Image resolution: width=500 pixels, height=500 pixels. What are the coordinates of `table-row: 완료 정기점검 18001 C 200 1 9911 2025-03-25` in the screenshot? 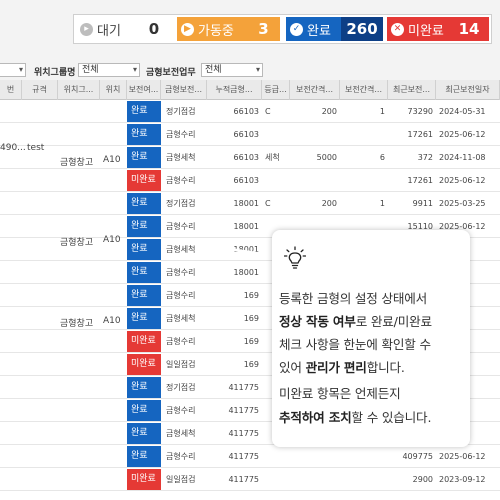 It's located at (250, 203).